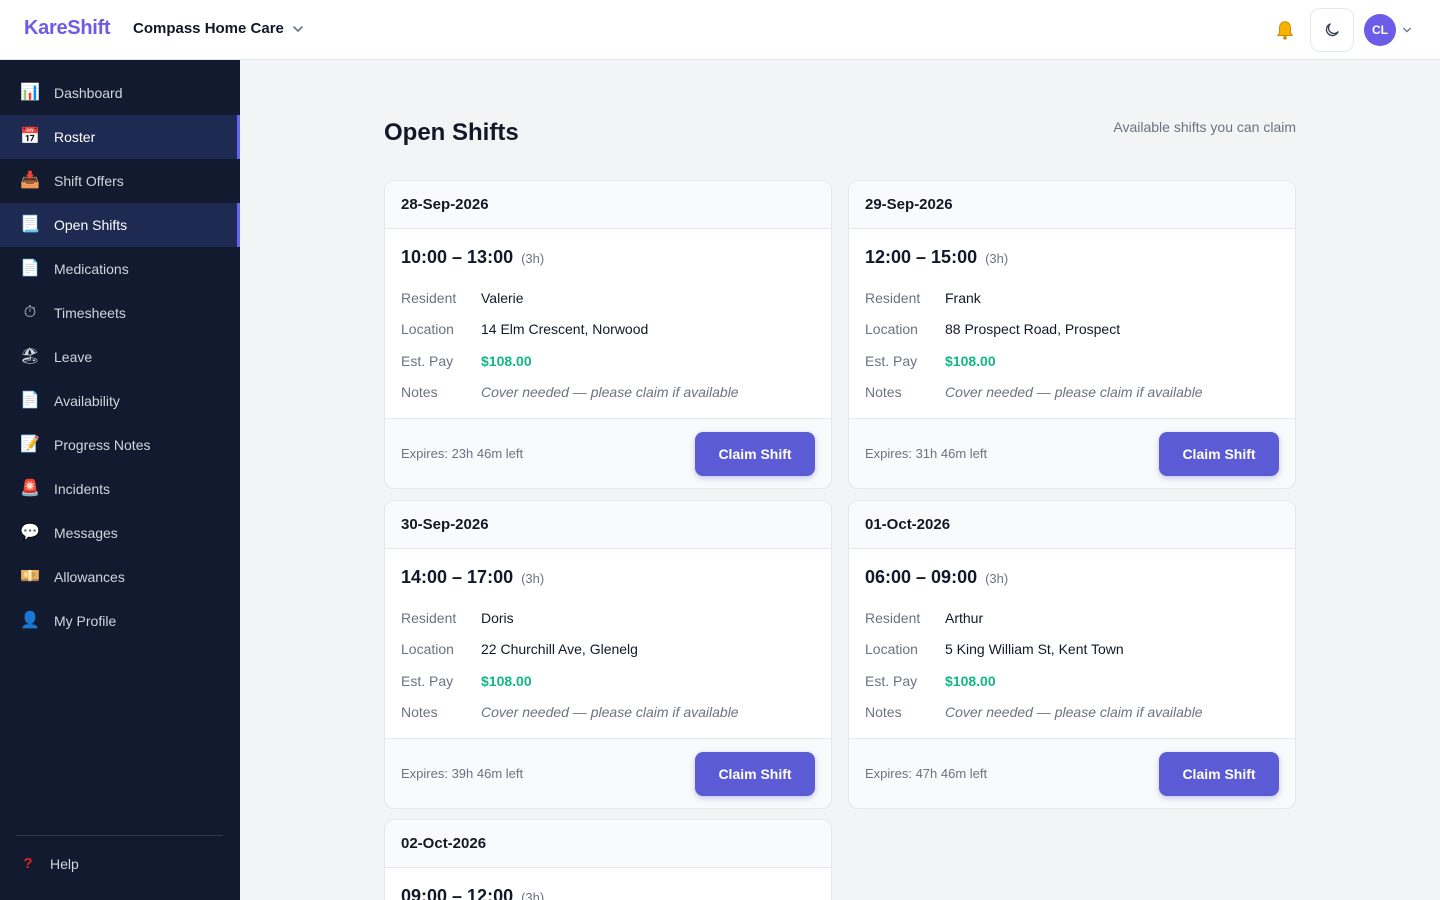  What do you see at coordinates (64, 863) in the screenshot?
I see `help-label: Help` at bounding box center [64, 863].